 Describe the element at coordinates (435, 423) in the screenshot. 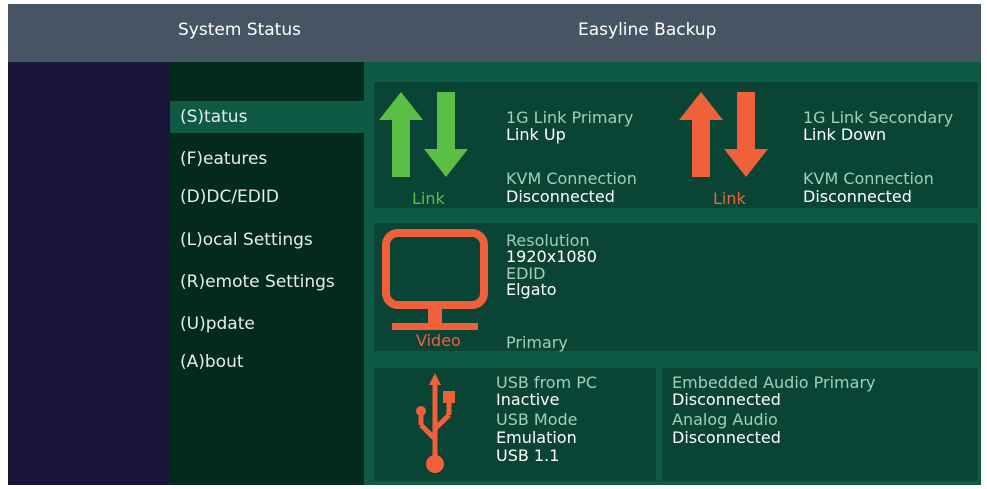

I see `usb-icon` at that location.